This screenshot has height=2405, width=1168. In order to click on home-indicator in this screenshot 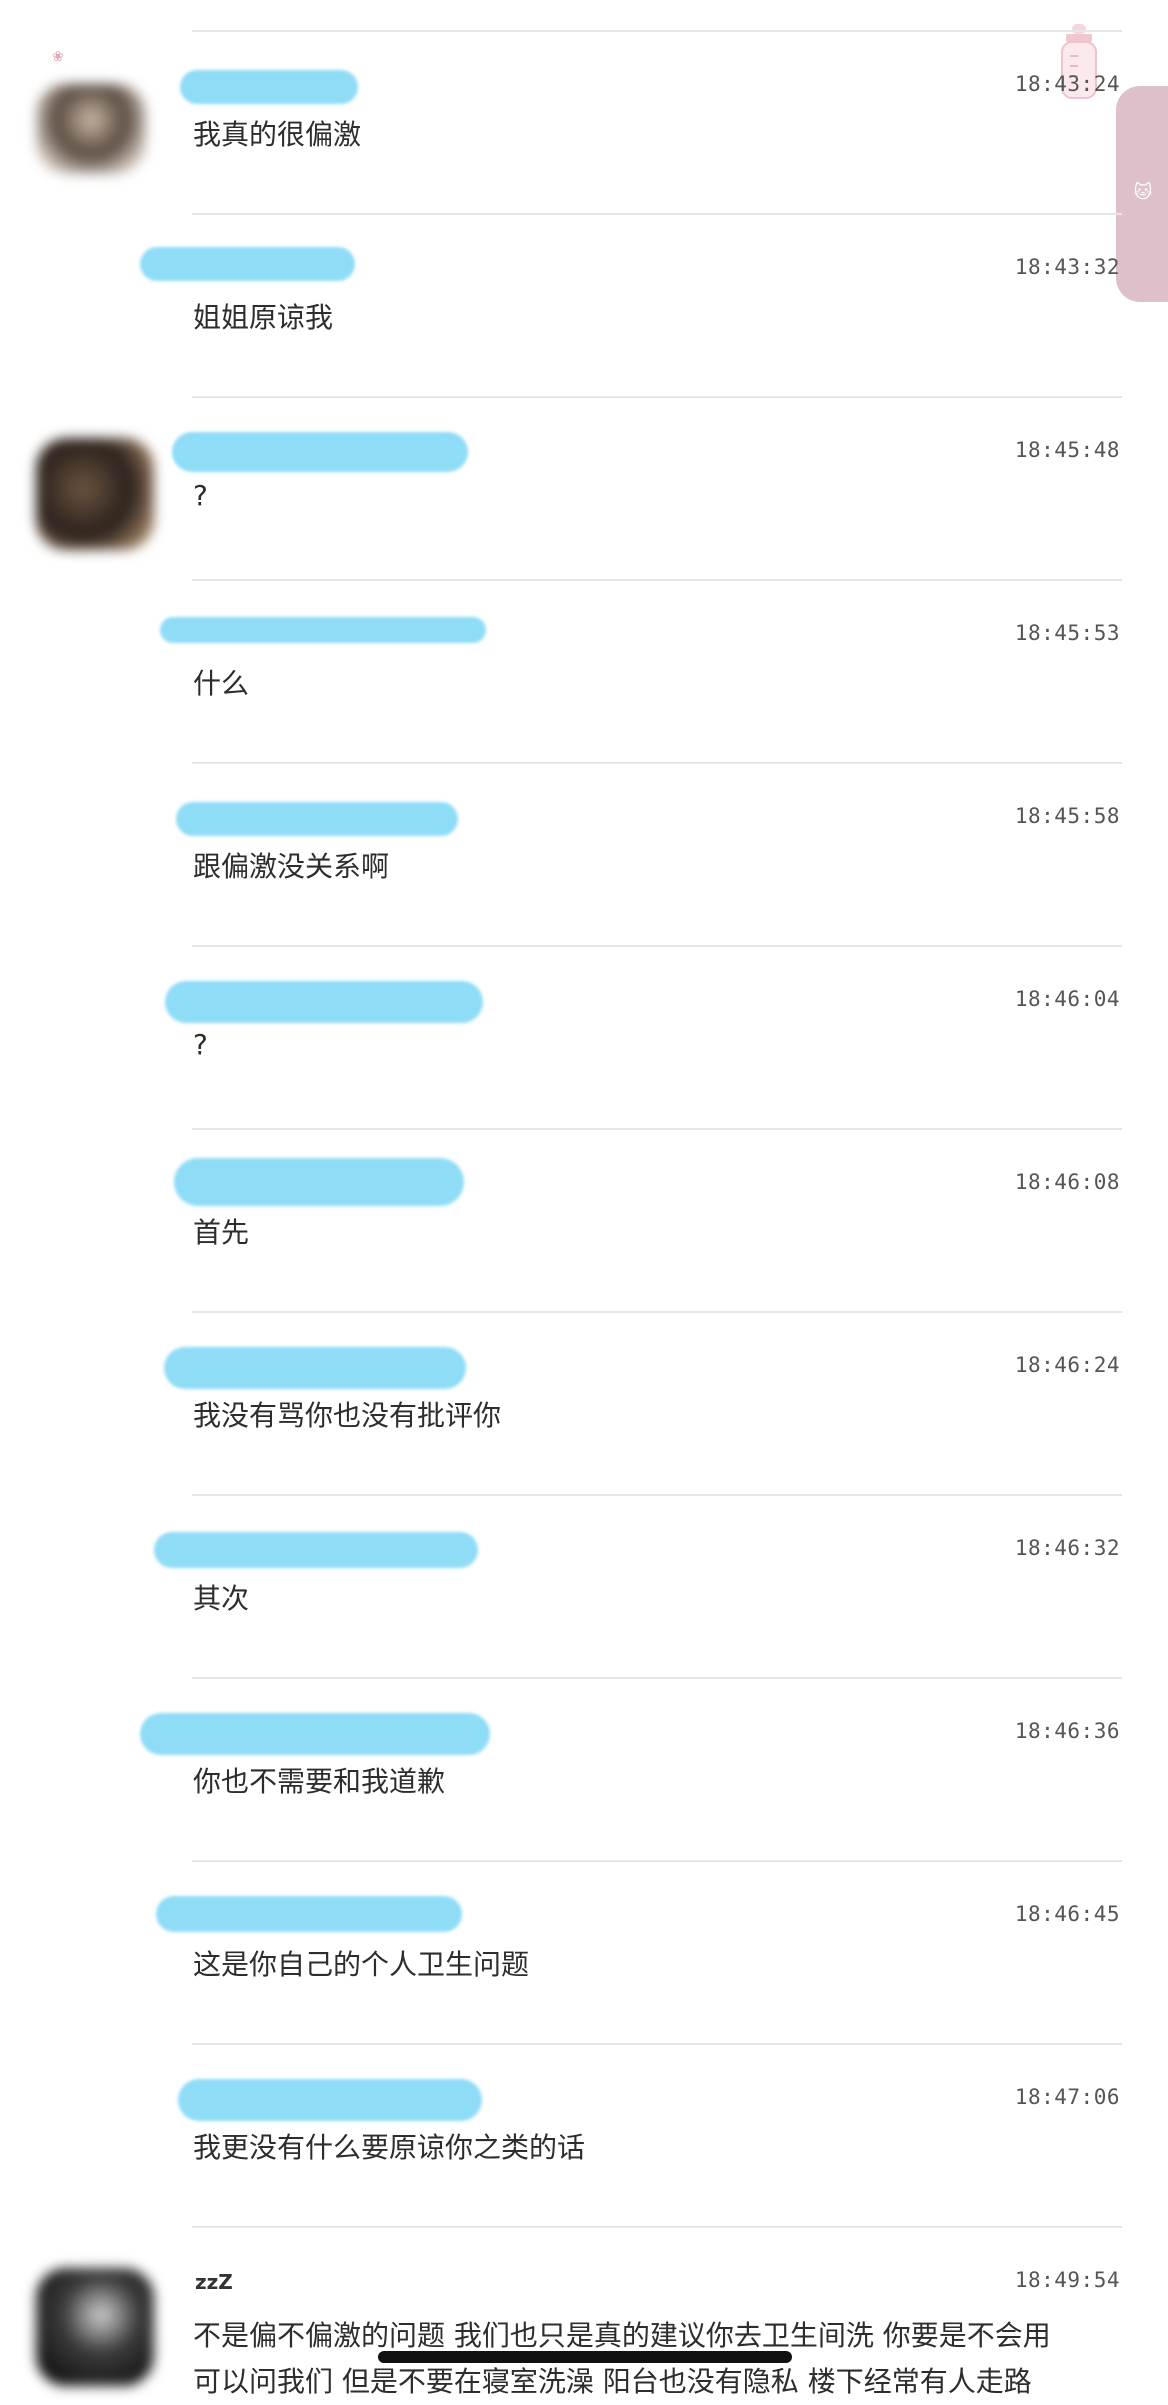, I will do `click(585, 2357)`.